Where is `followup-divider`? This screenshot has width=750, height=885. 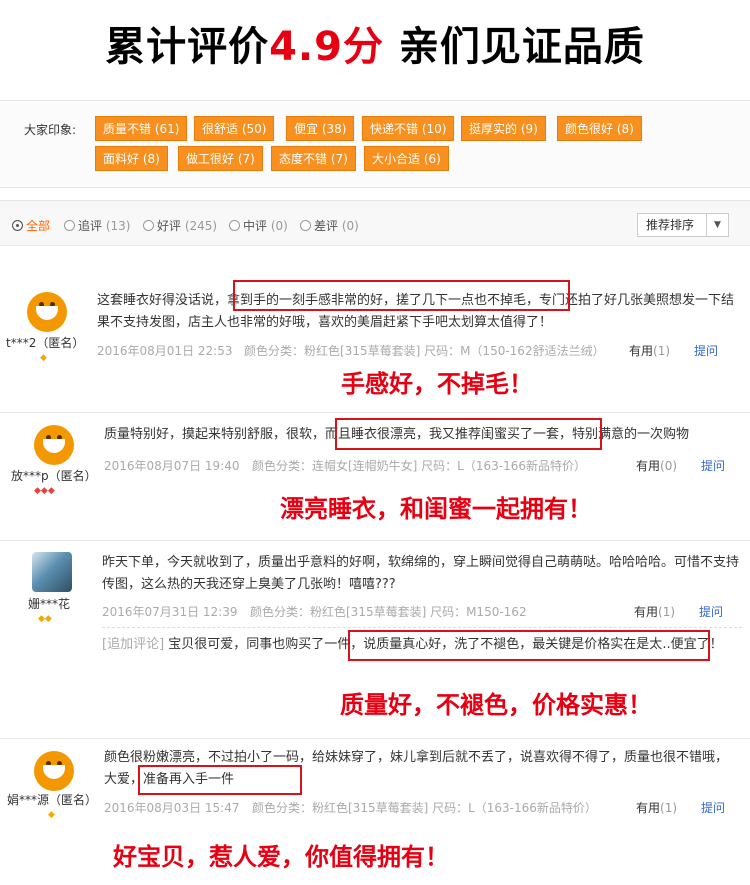
followup-divider is located at coordinates (422, 627).